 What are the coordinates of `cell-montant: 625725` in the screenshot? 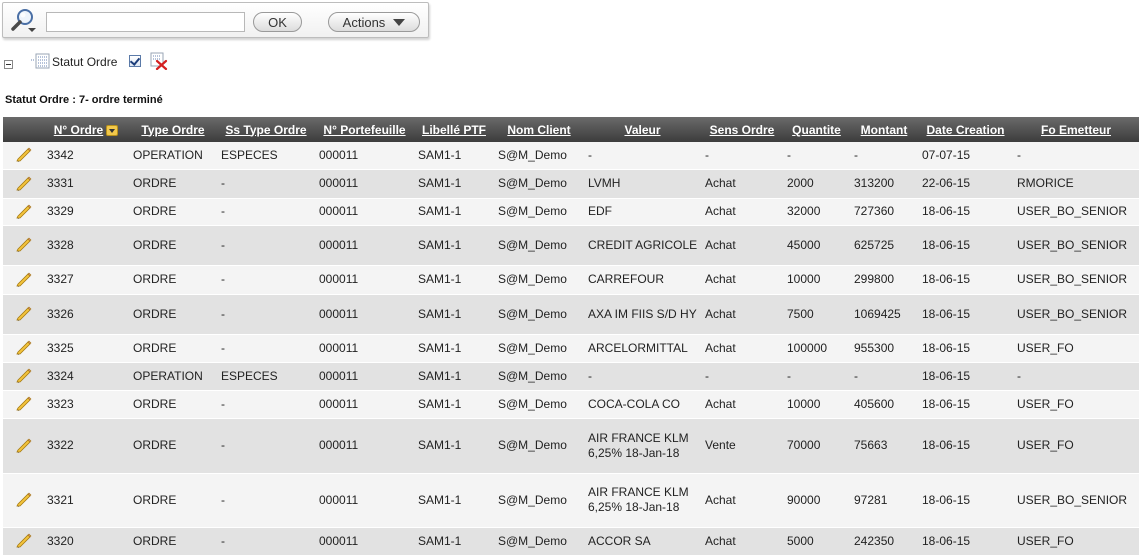 It's located at (884, 245).